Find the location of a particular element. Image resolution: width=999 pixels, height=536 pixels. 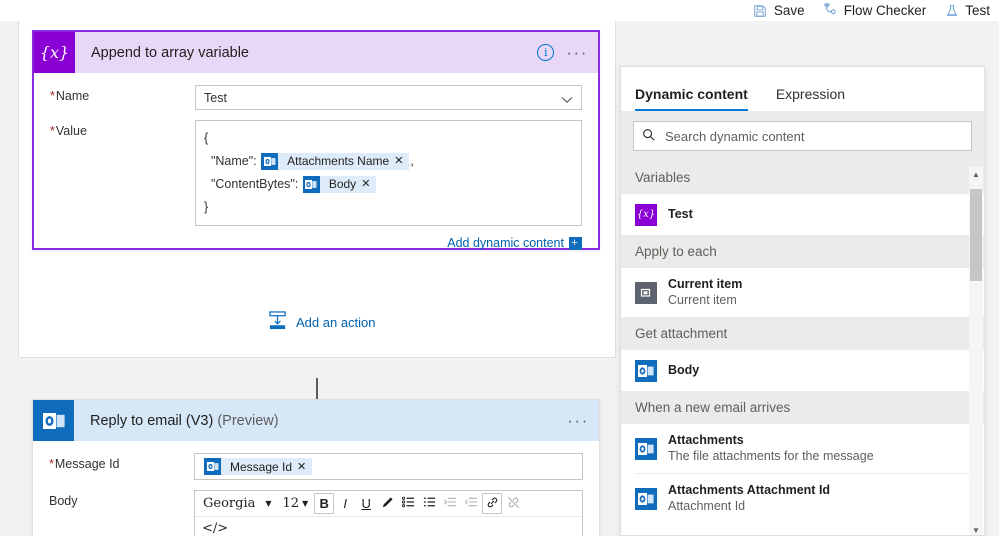

indent-button is located at coordinates (450, 503).